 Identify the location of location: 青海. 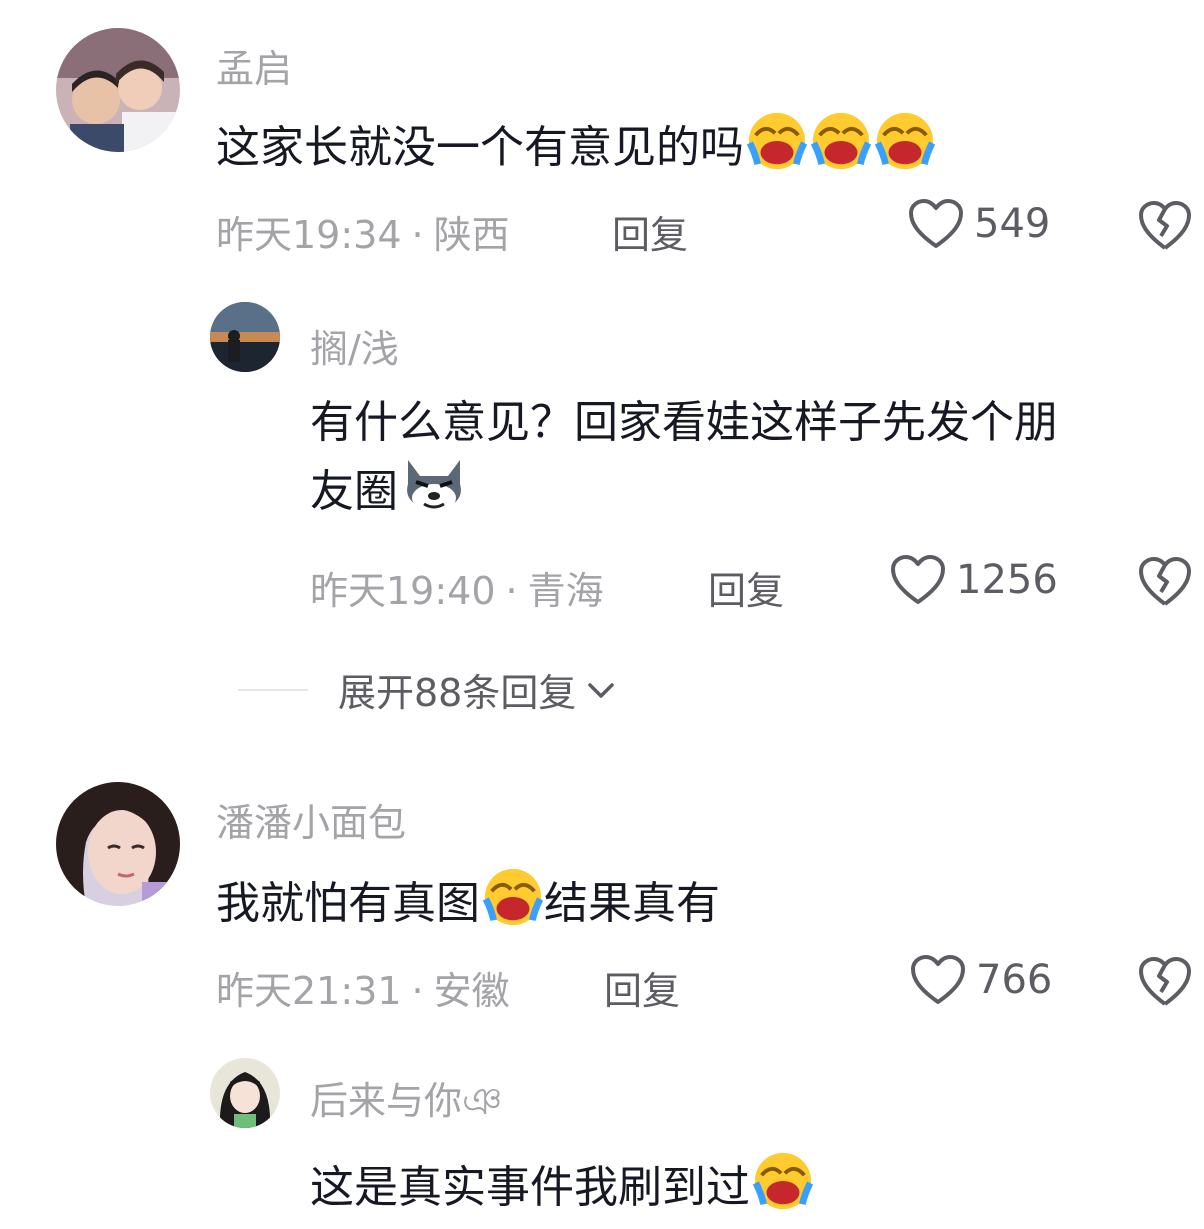
(565, 591).